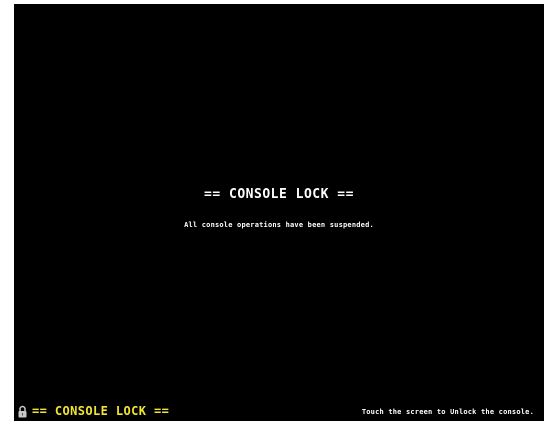 This screenshot has width=557, height=423. Describe the element at coordinates (22, 411) in the screenshot. I see `lock-icon` at that location.